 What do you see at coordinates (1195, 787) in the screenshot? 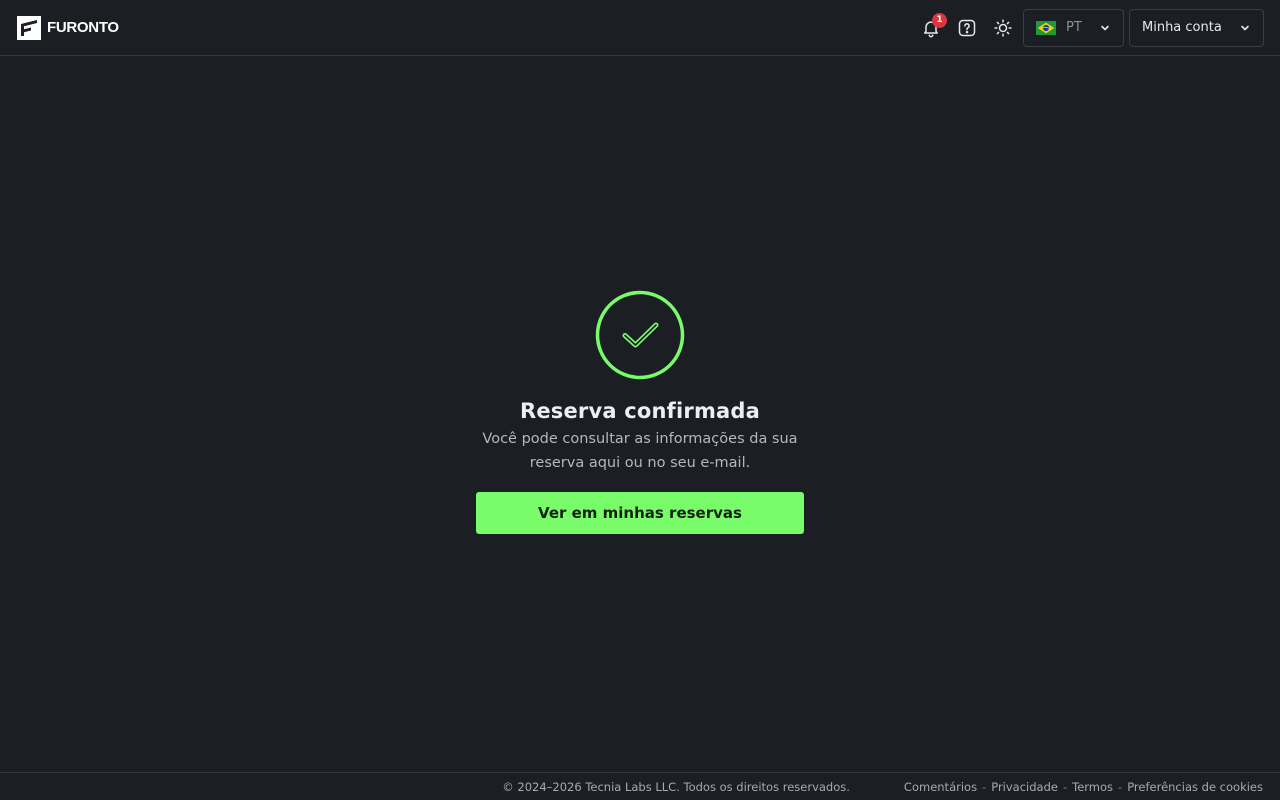
I see `footer-link-cookie-preferences: Preferências de cookies` at bounding box center [1195, 787].